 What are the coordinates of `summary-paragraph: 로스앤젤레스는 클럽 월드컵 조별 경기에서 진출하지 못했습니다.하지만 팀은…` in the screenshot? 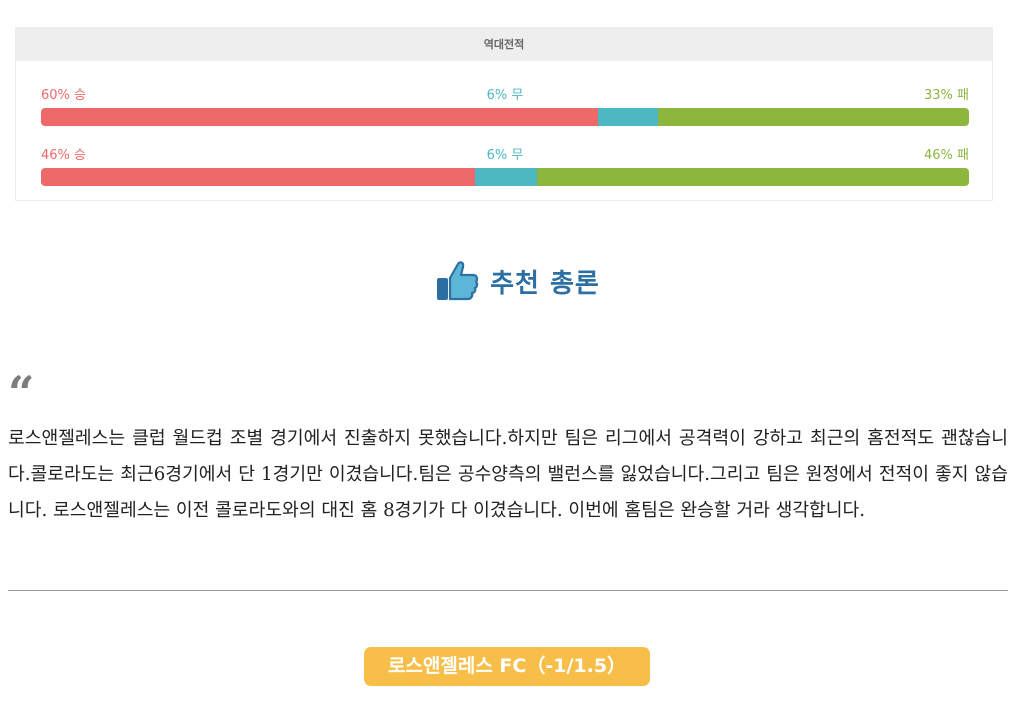 It's located at (508, 474).